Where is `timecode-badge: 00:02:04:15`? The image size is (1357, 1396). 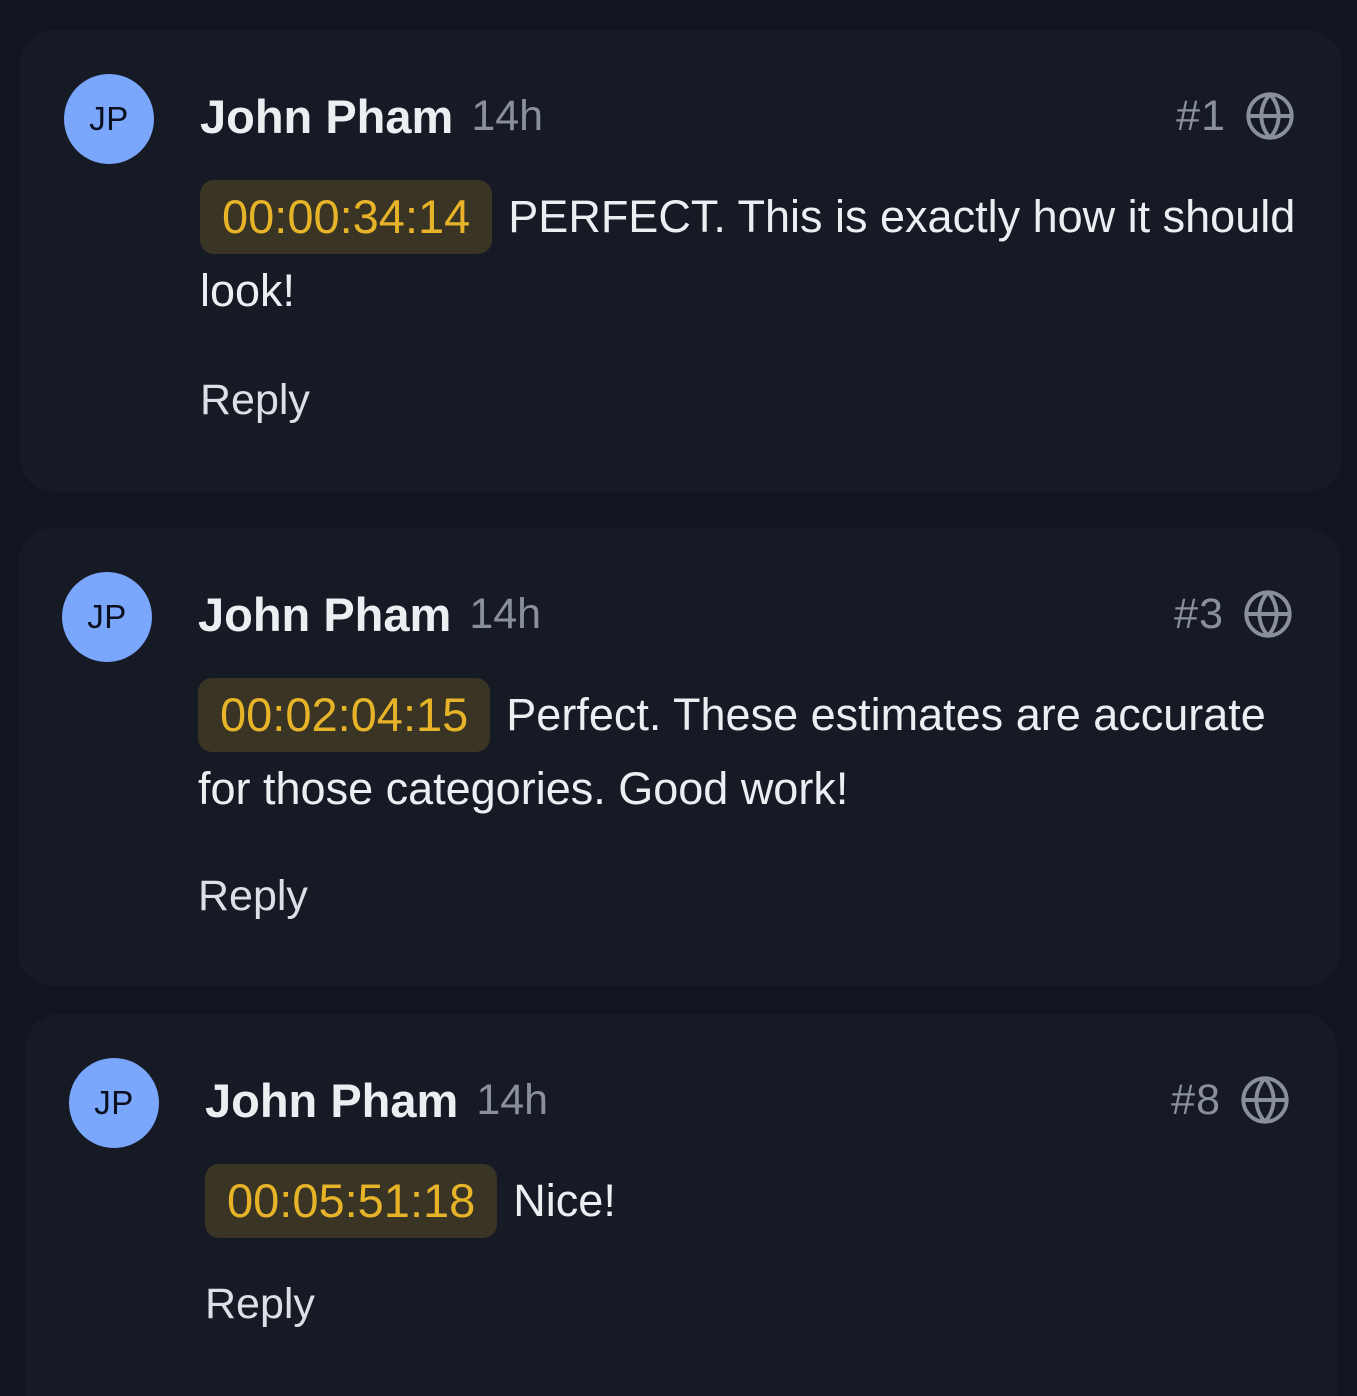
timecode-badge: 00:02:04:15 is located at coordinates (344, 715).